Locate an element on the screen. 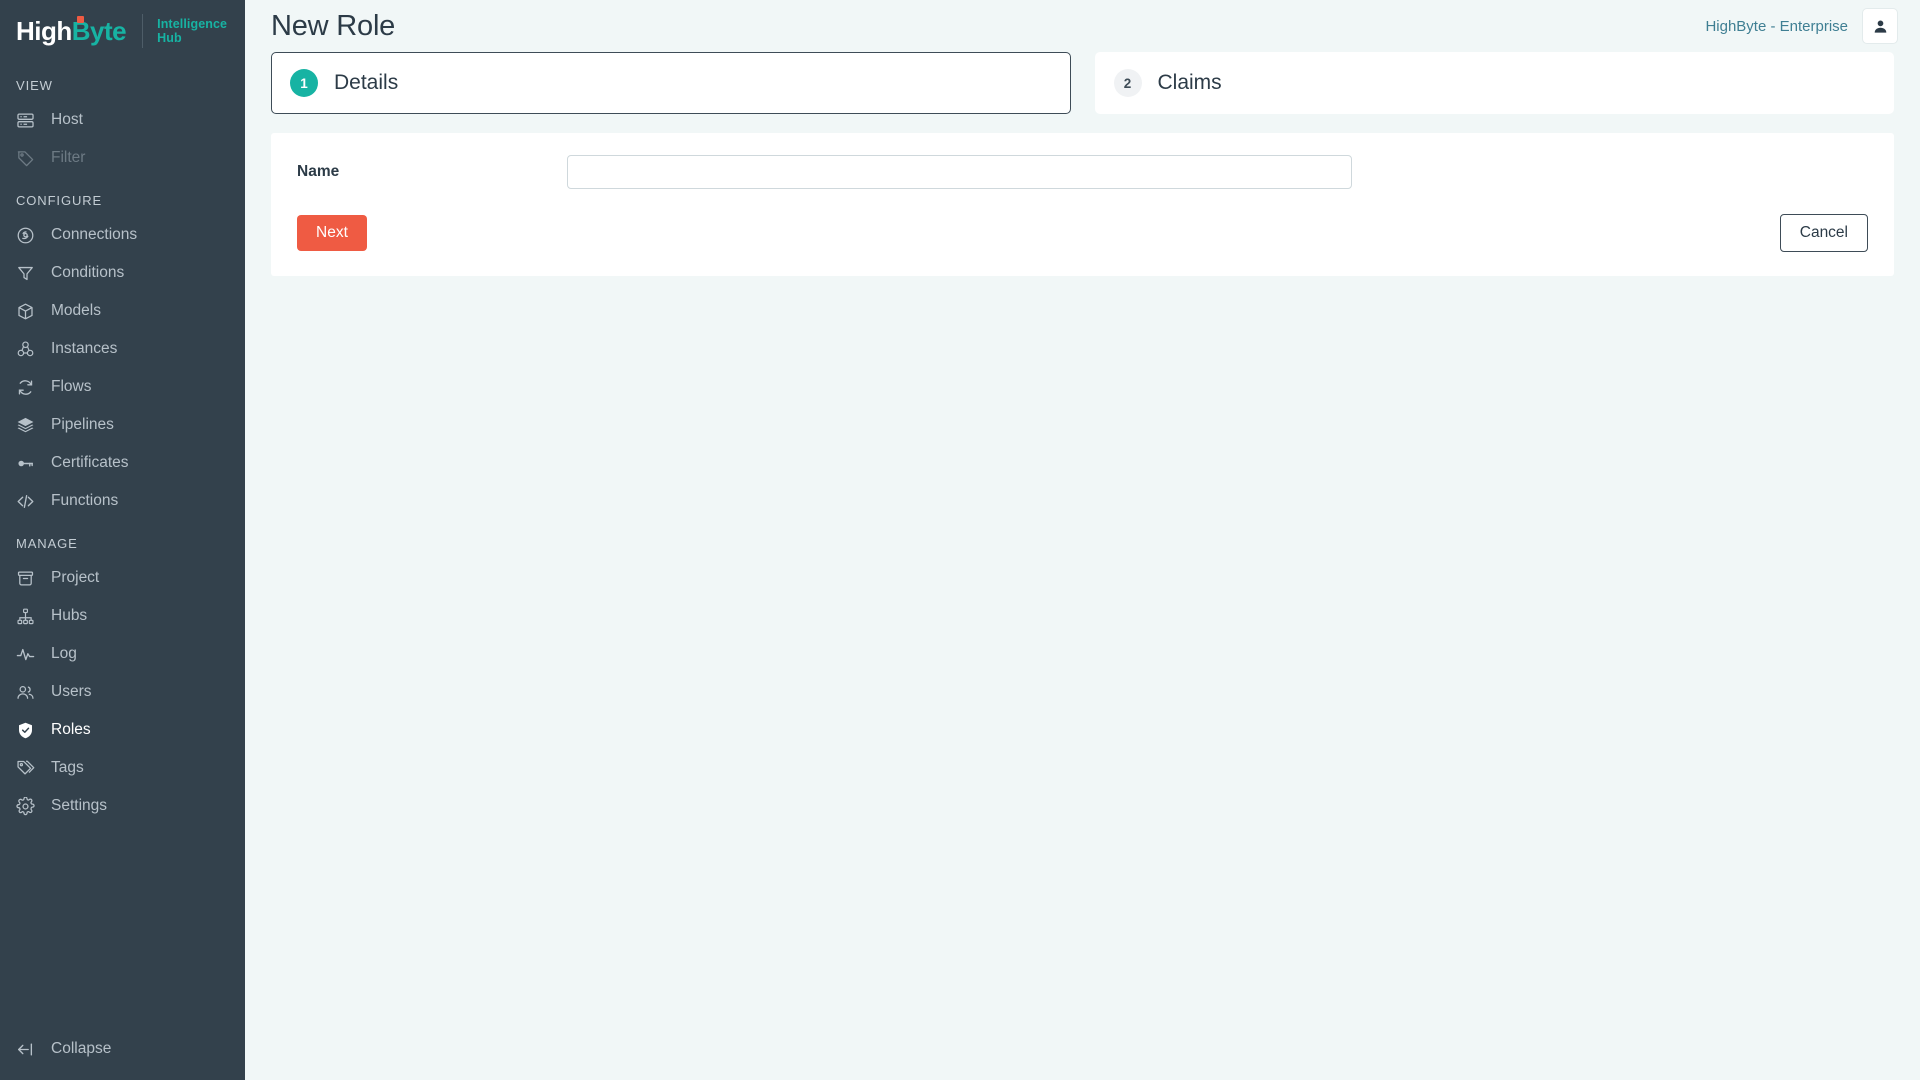  name-input is located at coordinates (959, 172).